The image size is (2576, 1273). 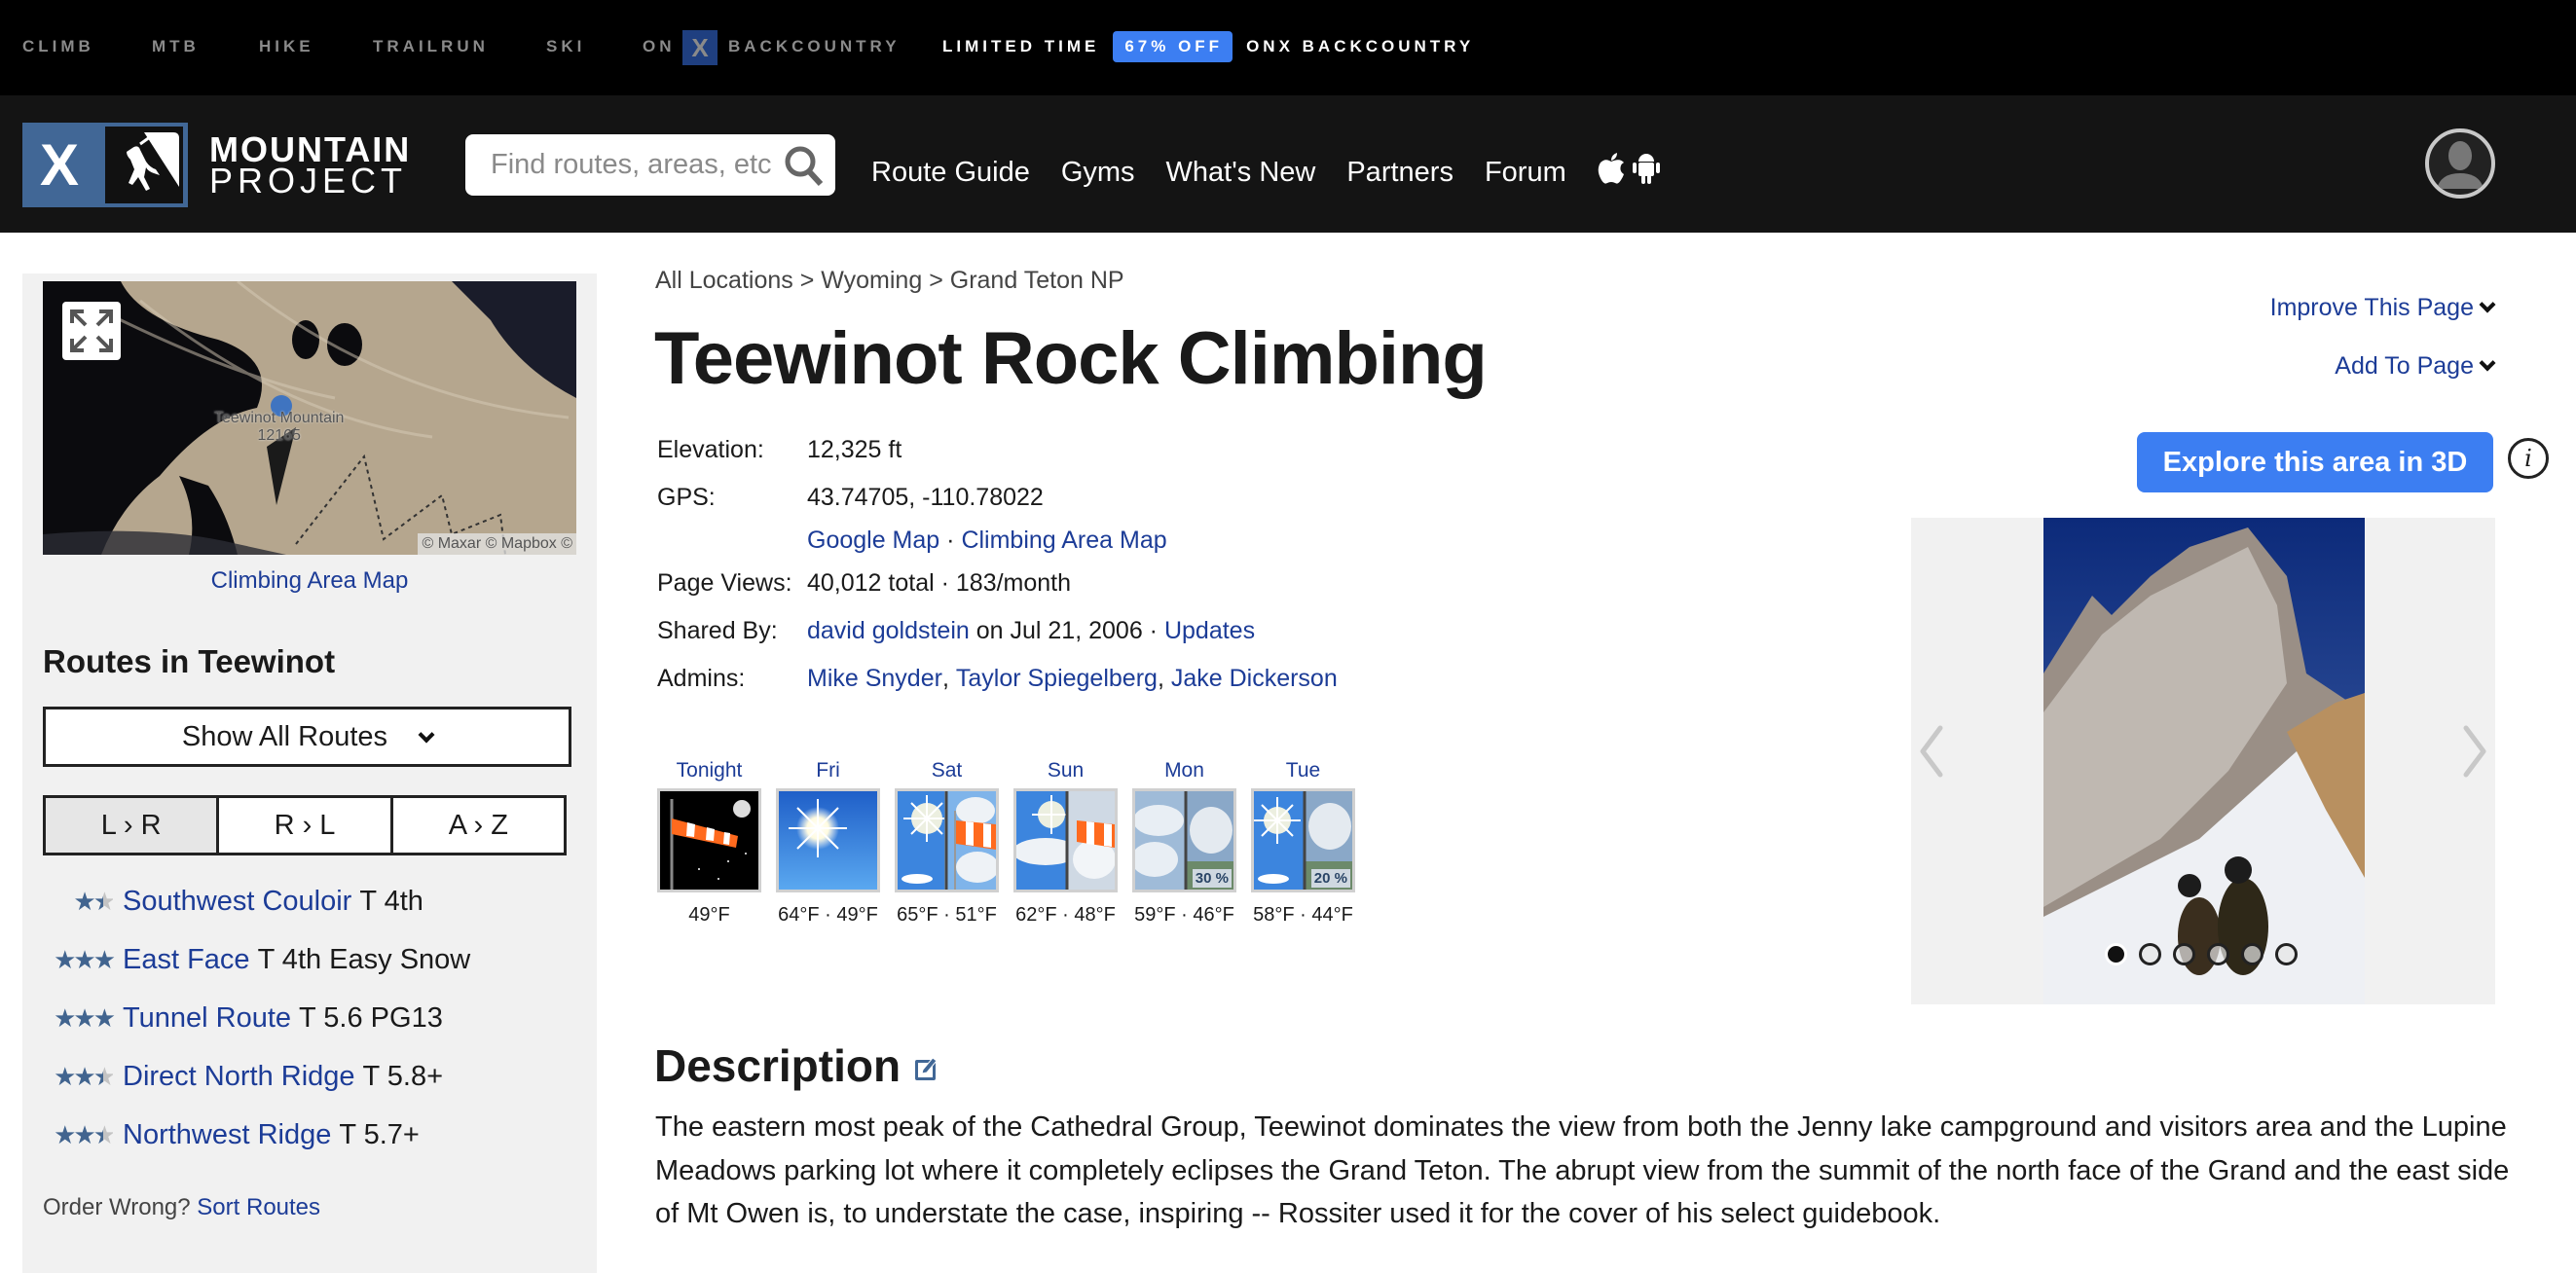 I want to click on weather-temp: 58°F · 44°F, so click(x=1303, y=915).